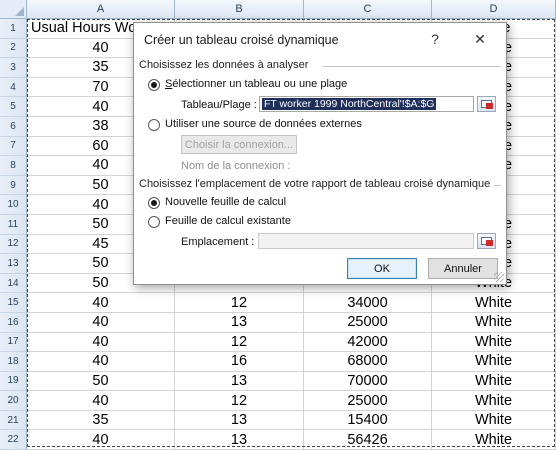 The height and width of the screenshot is (450, 556). What do you see at coordinates (241, 40) in the screenshot?
I see `dialog-title: Créer un tableau croisé dynamique` at bounding box center [241, 40].